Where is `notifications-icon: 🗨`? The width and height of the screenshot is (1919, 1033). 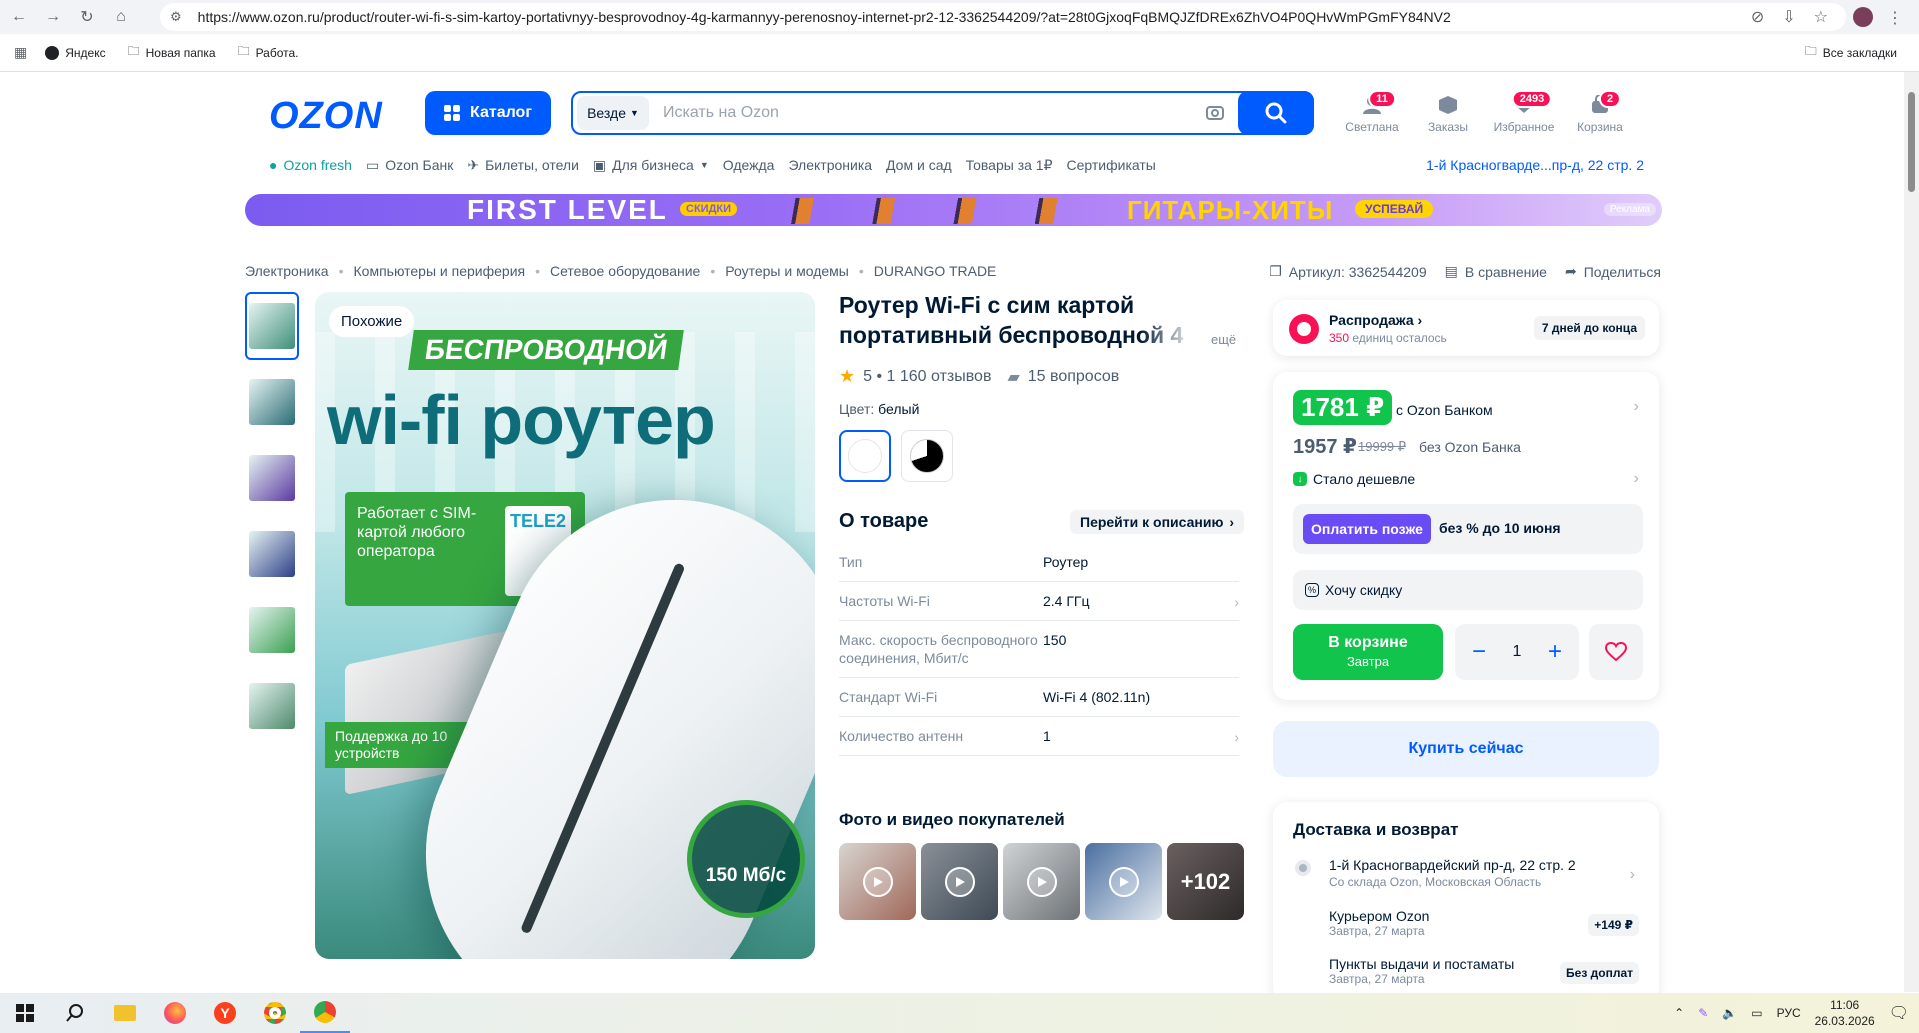
notifications-icon: 🗨 is located at coordinates (1899, 1013).